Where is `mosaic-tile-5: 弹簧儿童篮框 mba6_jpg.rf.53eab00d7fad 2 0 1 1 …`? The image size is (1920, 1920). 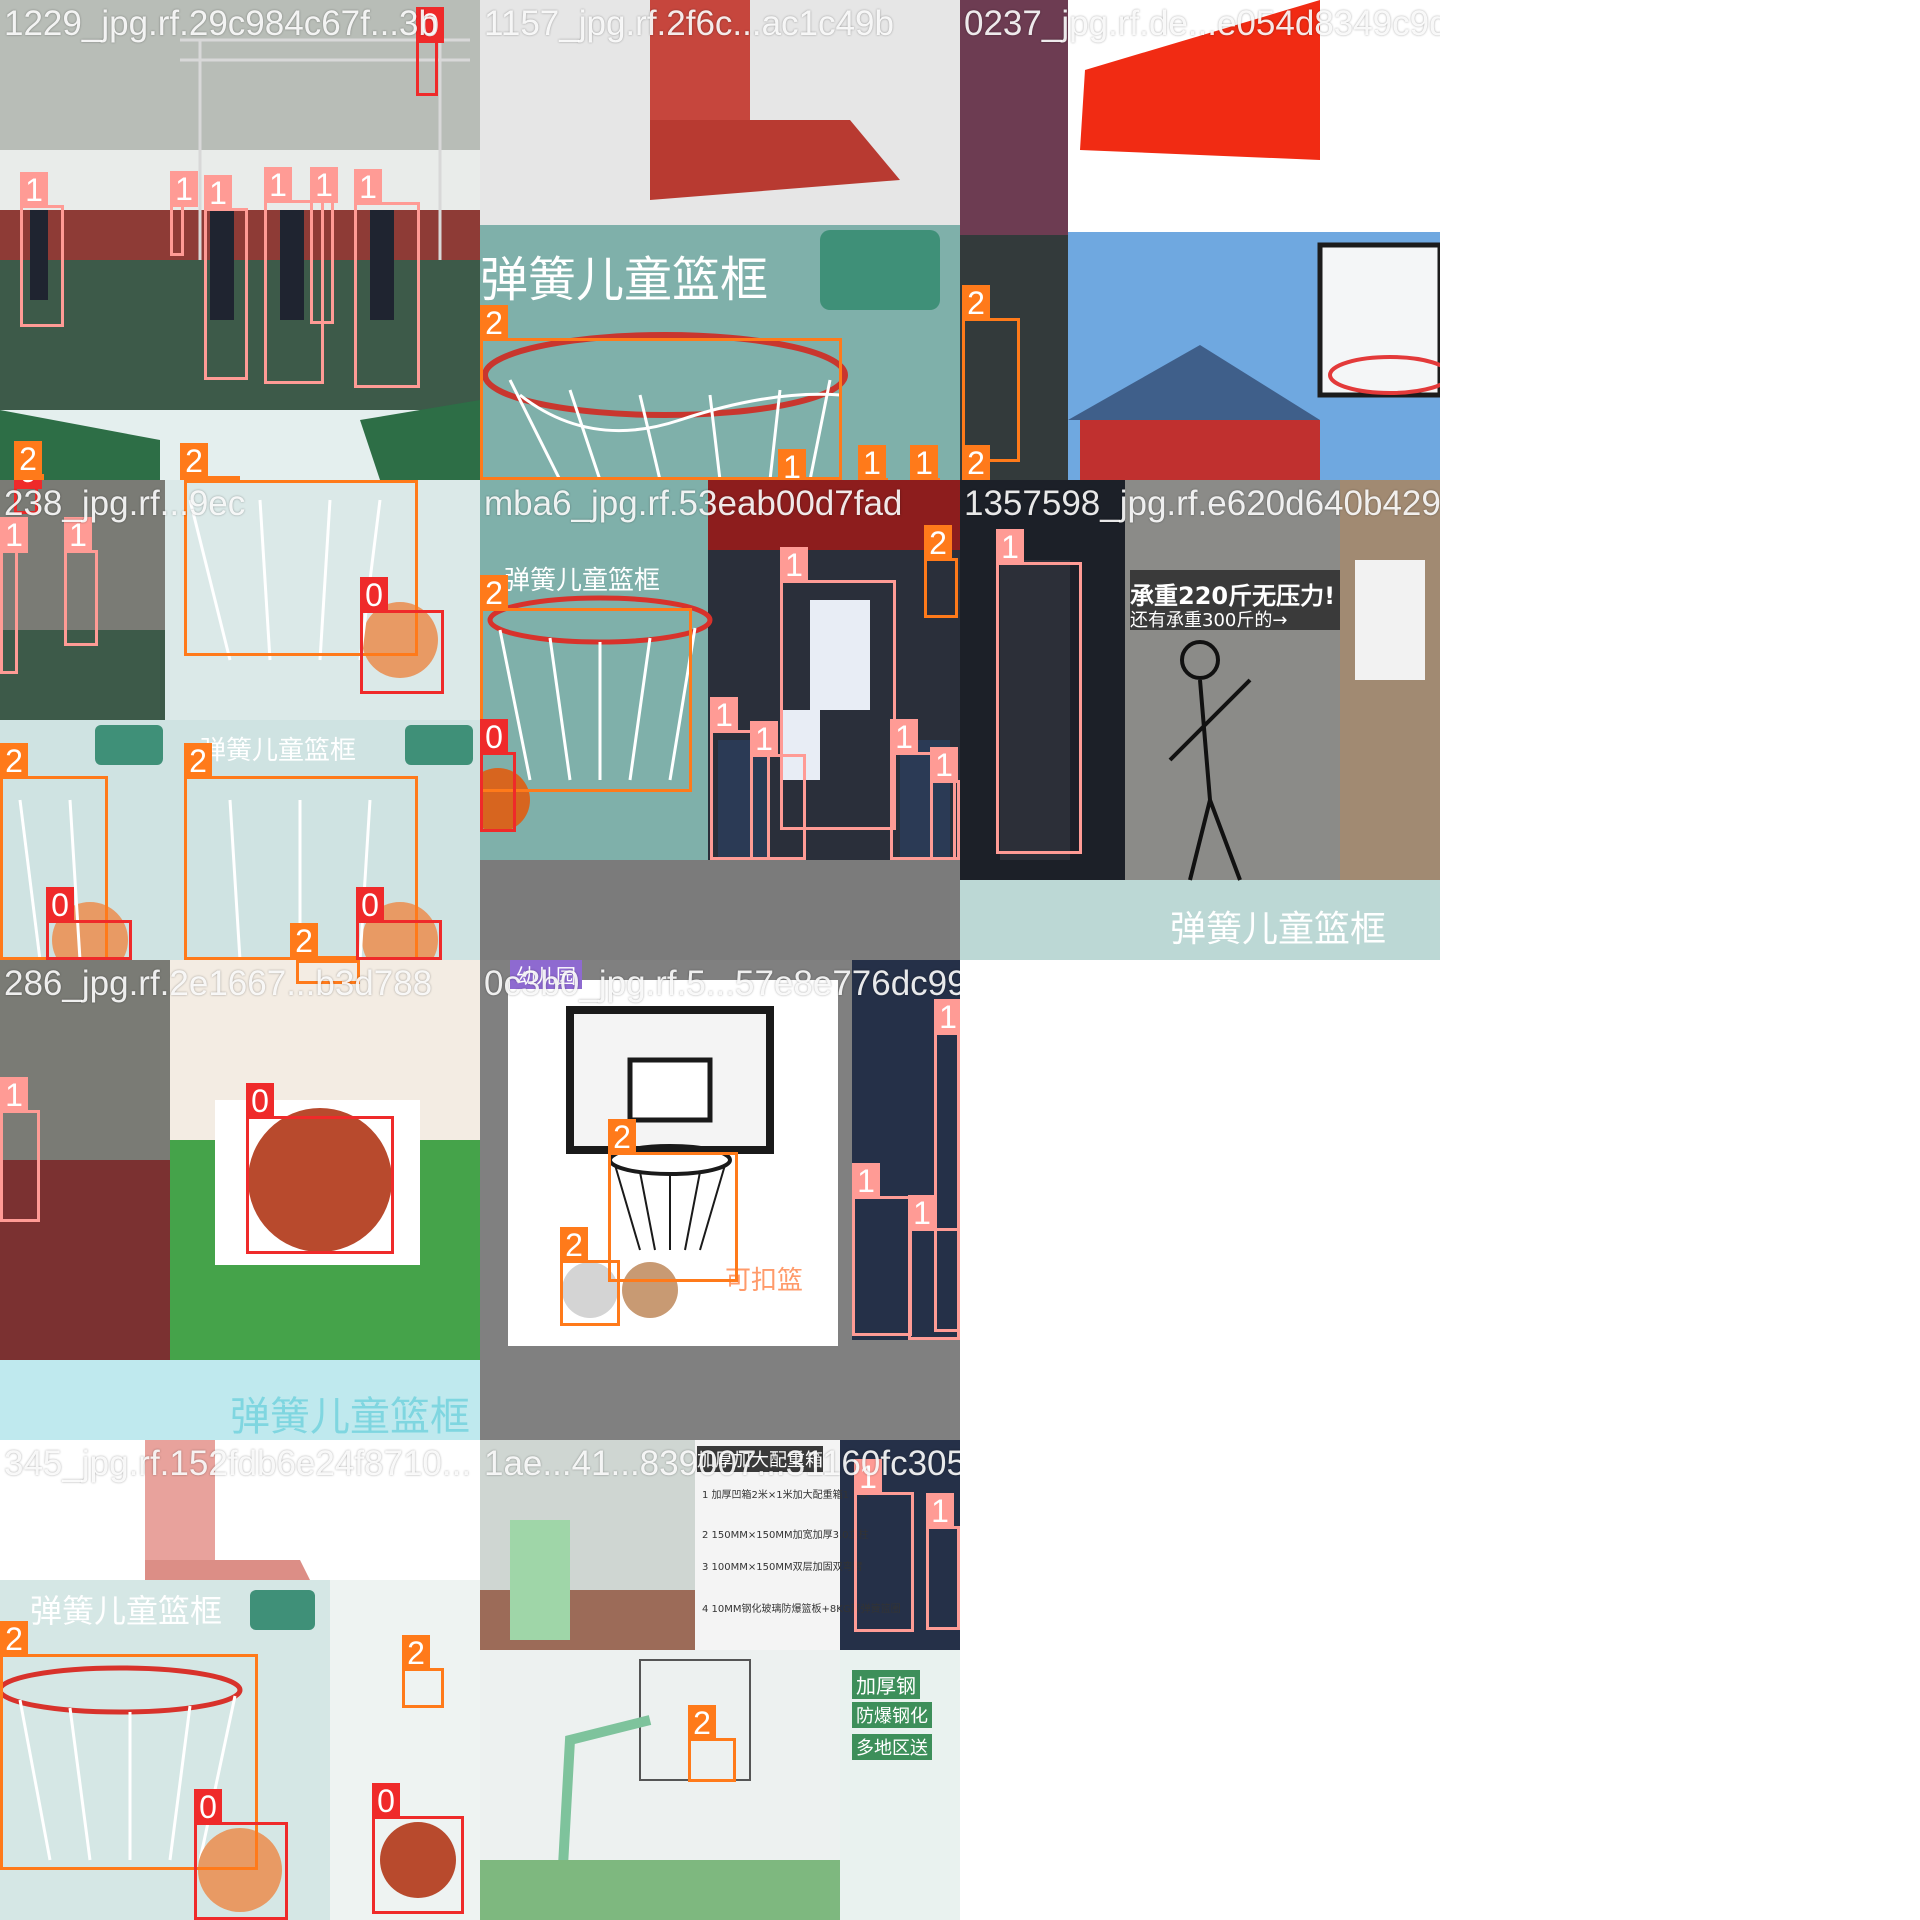
mosaic-tile-5: 弹簧儿童篮框 mba6_jpg.rf.53eab00d7fad 2 0 1 1 … is located at coordinates (720, 720).